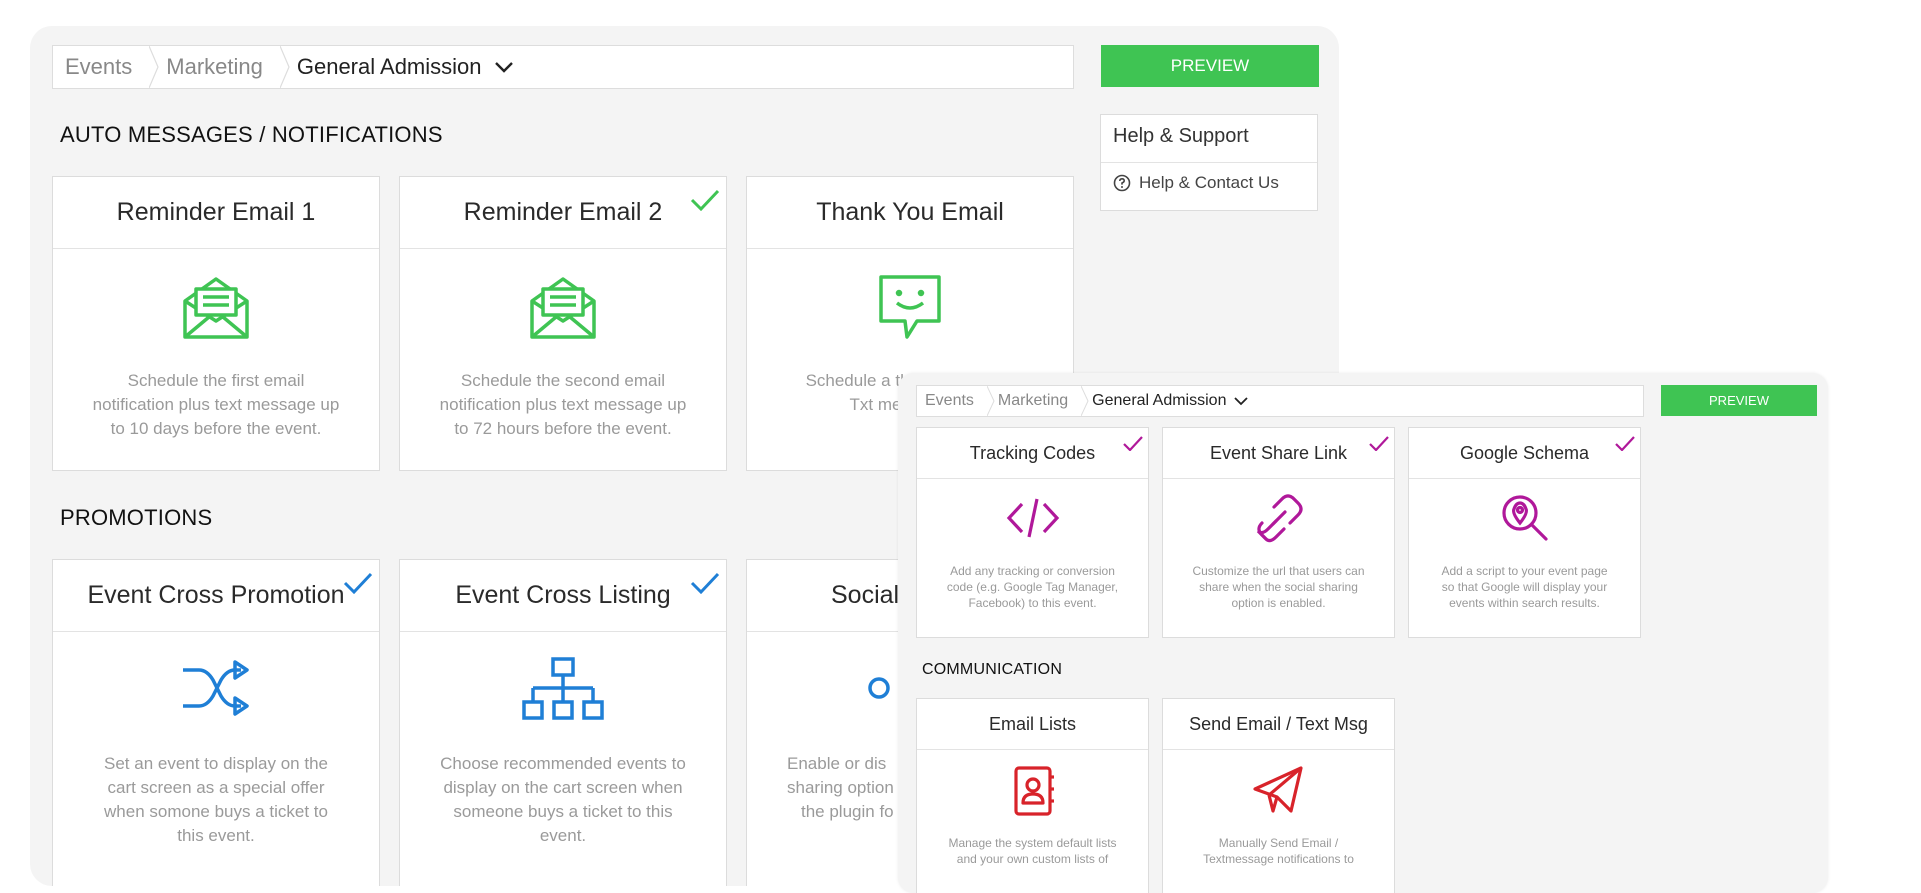  Describe the element at coordinates (216, 596) in the screenshot. I see `card-title: Event Cross Promotion` at that location.